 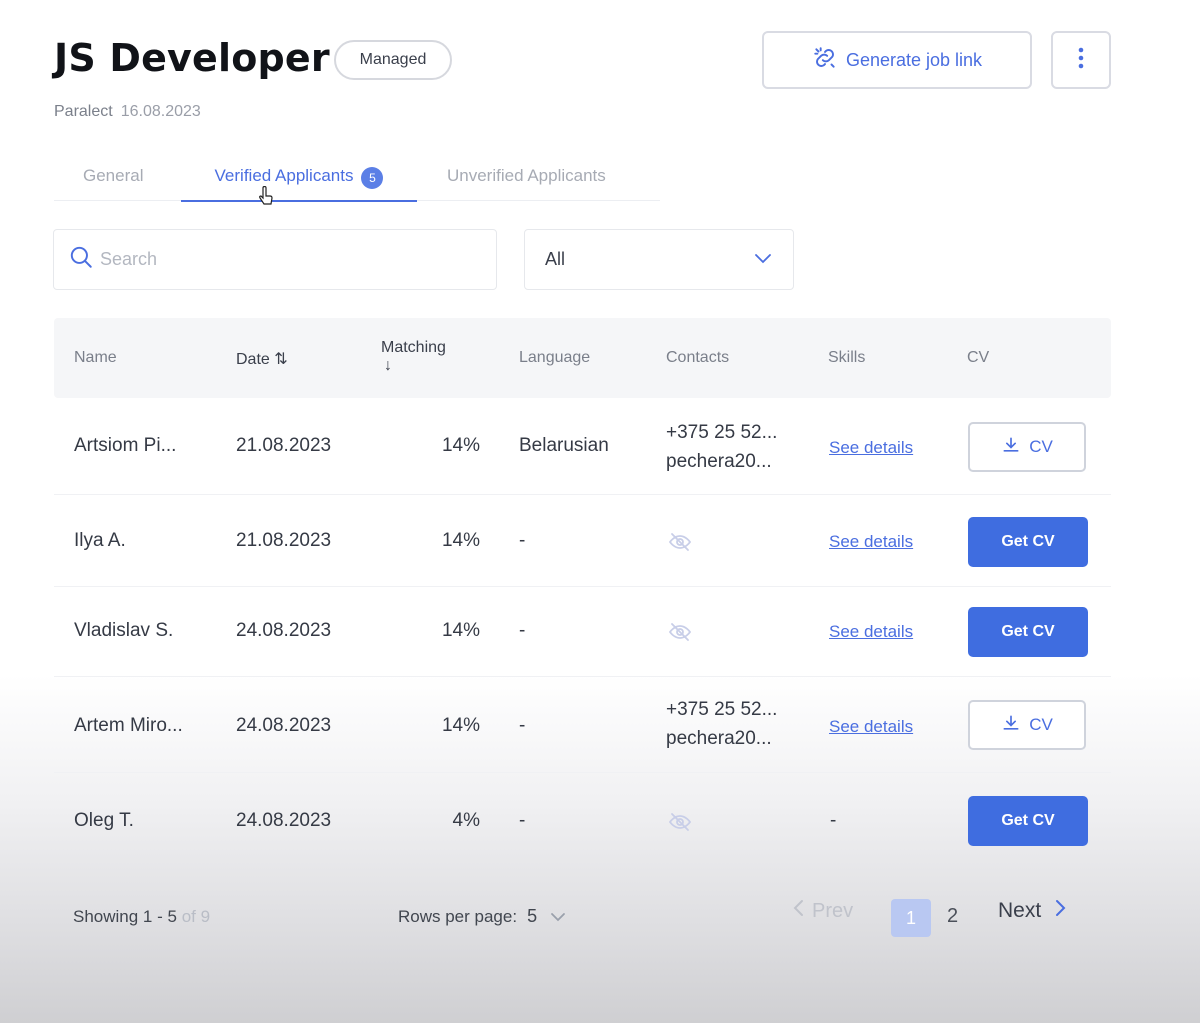 I want to click on header-contacts: Contacts, so click(x=698, y=357).